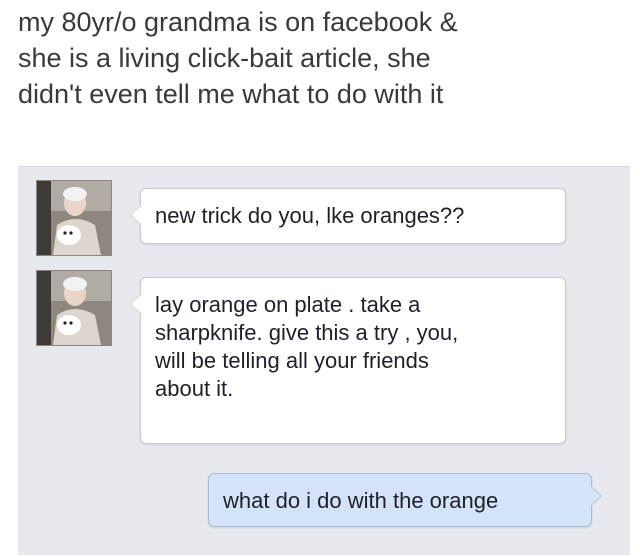 Image resolution: width=640 pixels, height=557 pixels. I want to click on caption-line: she is a living click-bait article, she, so click(224, 58).